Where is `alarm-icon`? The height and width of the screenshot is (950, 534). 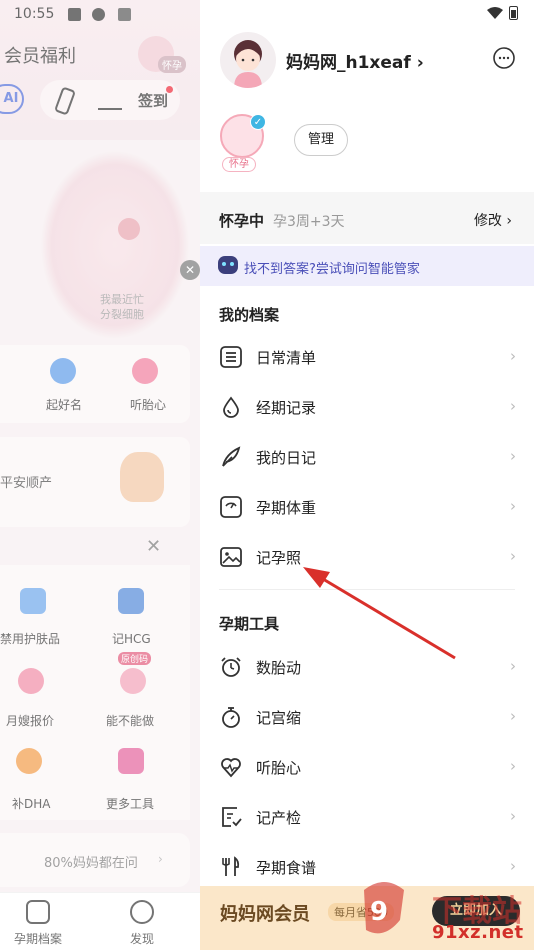
alarm-icon is located at coordinates (231, 667).